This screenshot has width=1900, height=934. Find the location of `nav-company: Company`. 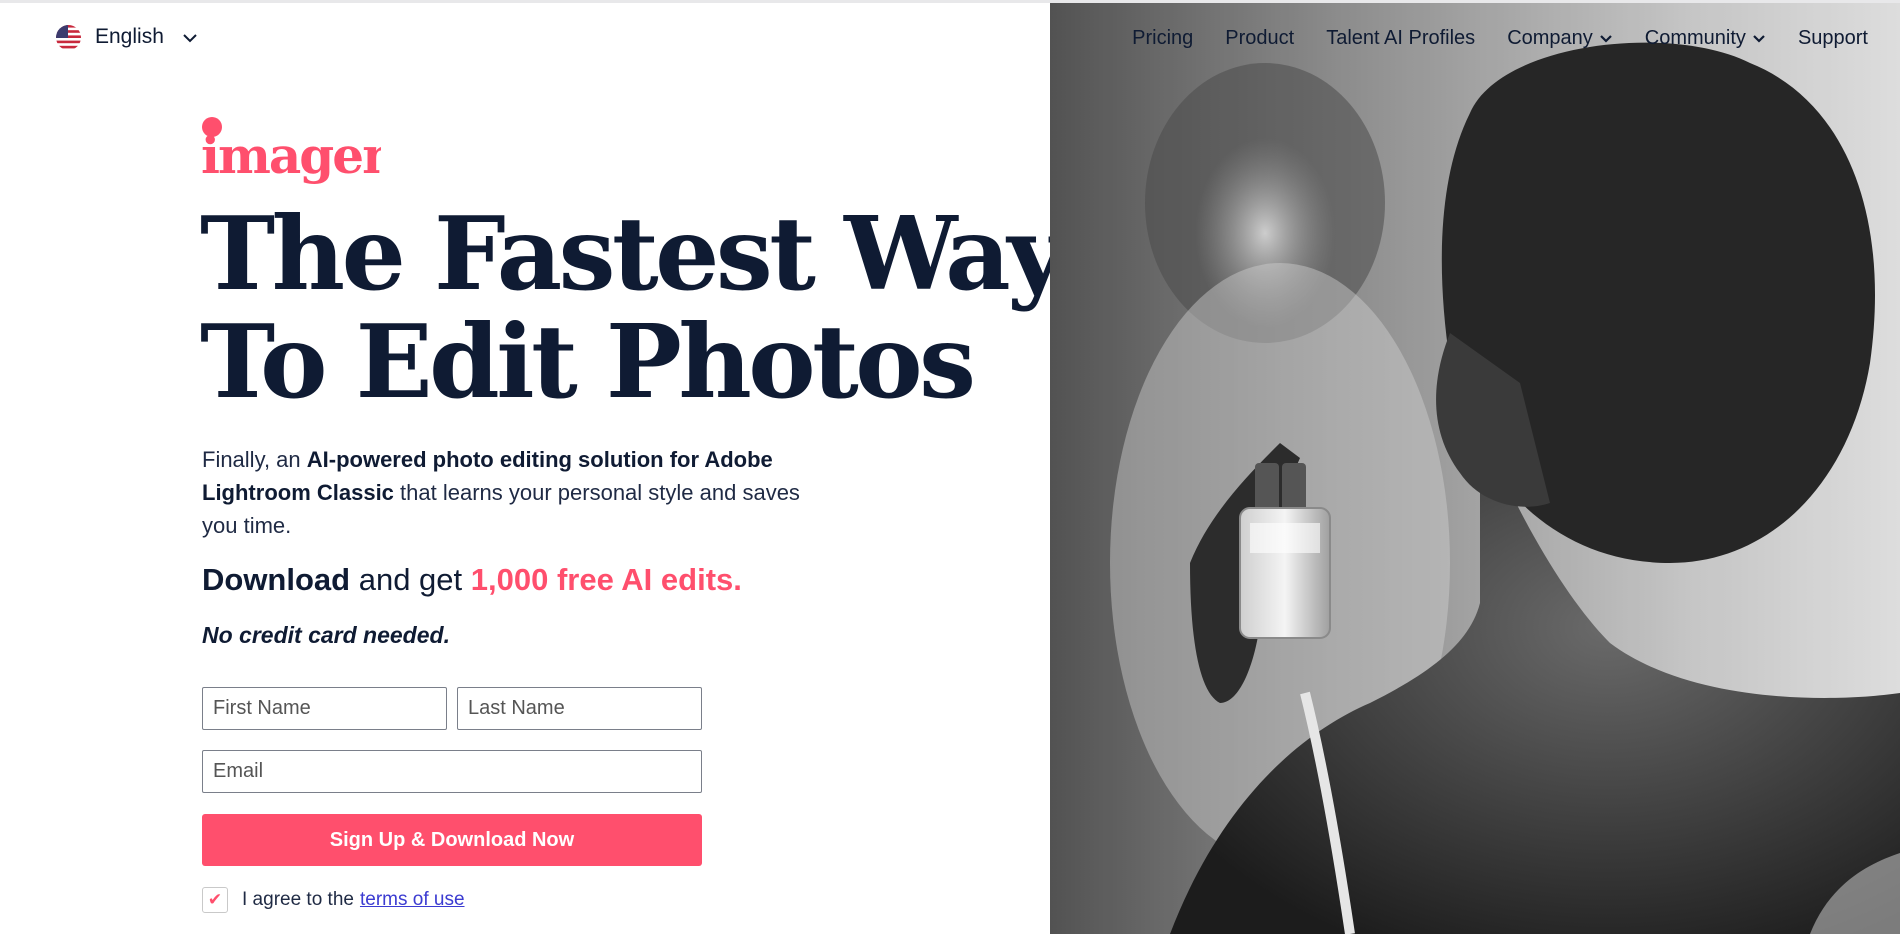

nav-company: Company is located at coordinates (1560, 38).